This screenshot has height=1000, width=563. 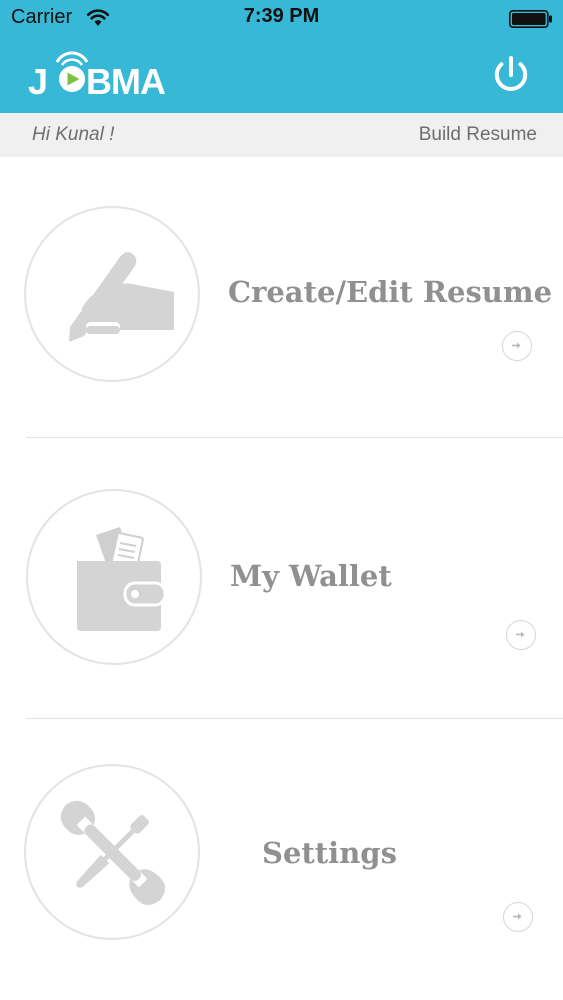 I want to click on wallet-icon-circle, so click(x=114, y=577).